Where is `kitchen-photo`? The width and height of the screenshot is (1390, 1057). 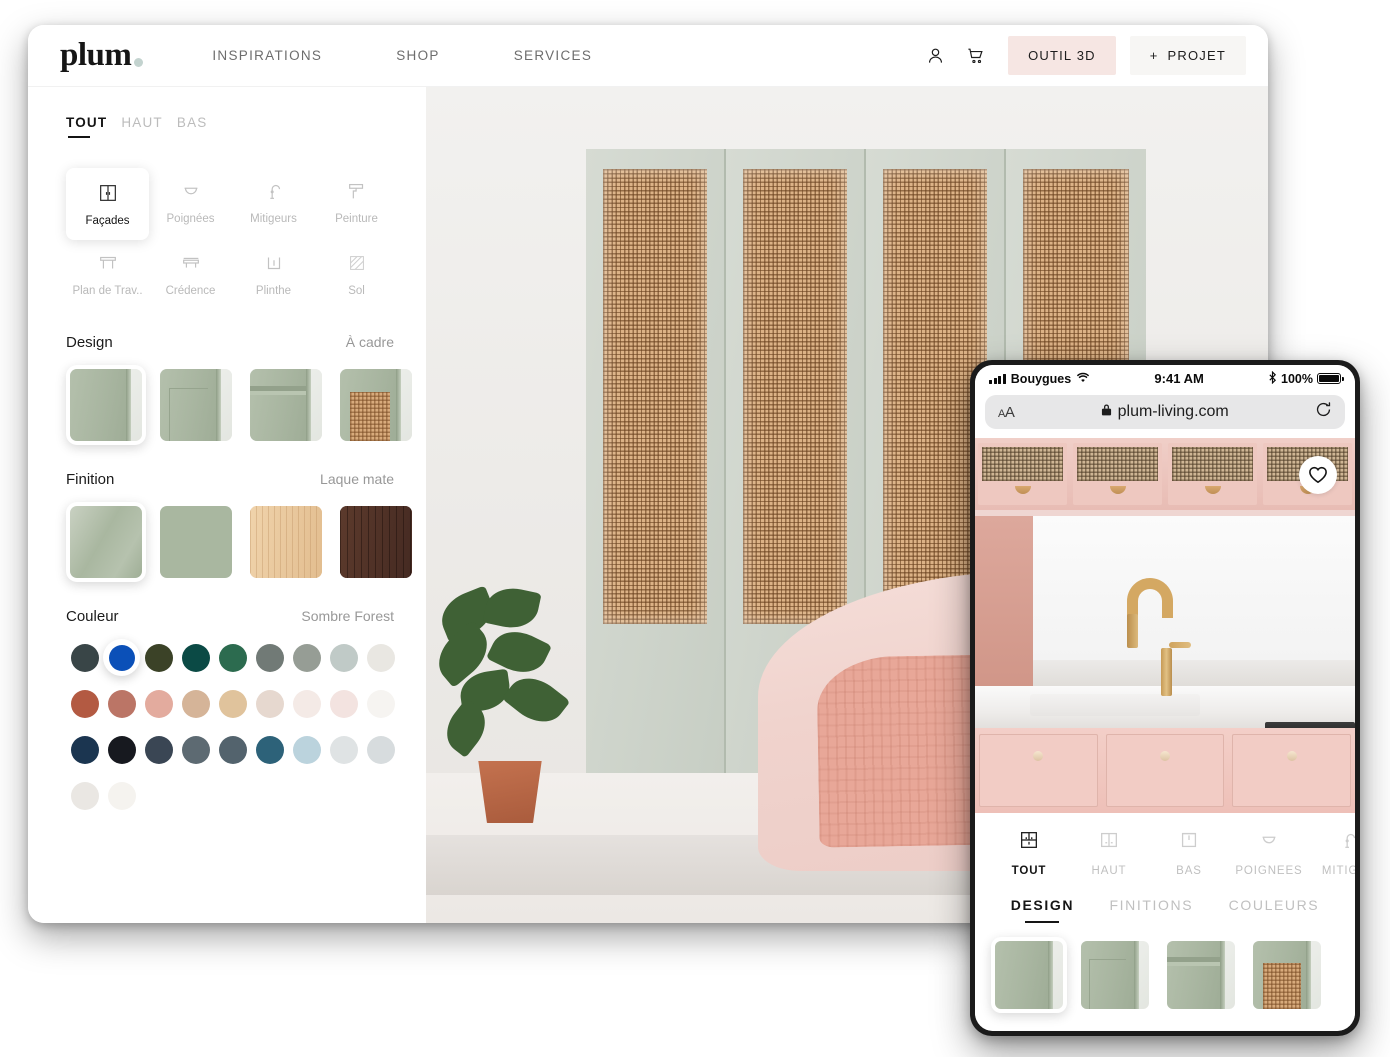 kitchen-photo is located at coordinates (1165, 625).